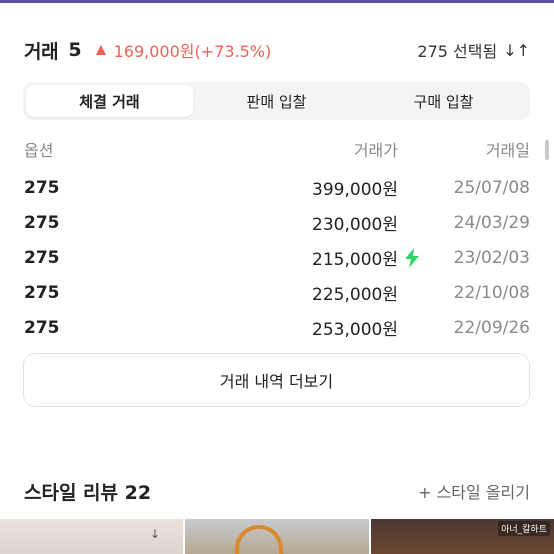 This screenshot has width=554, height=554. I want to click on row-price: 230,000원, so click(355, 225).